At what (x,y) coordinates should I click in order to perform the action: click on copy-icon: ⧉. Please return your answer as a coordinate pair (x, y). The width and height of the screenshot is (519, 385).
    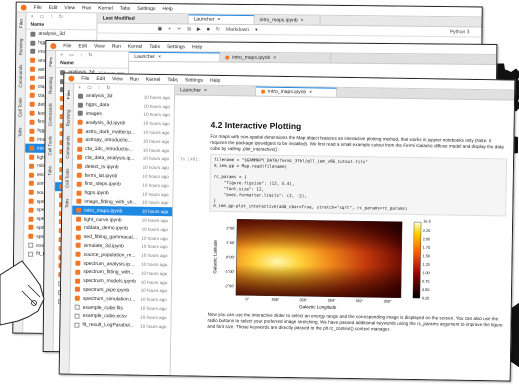
    Looking at the image, I should click on (189, 29).